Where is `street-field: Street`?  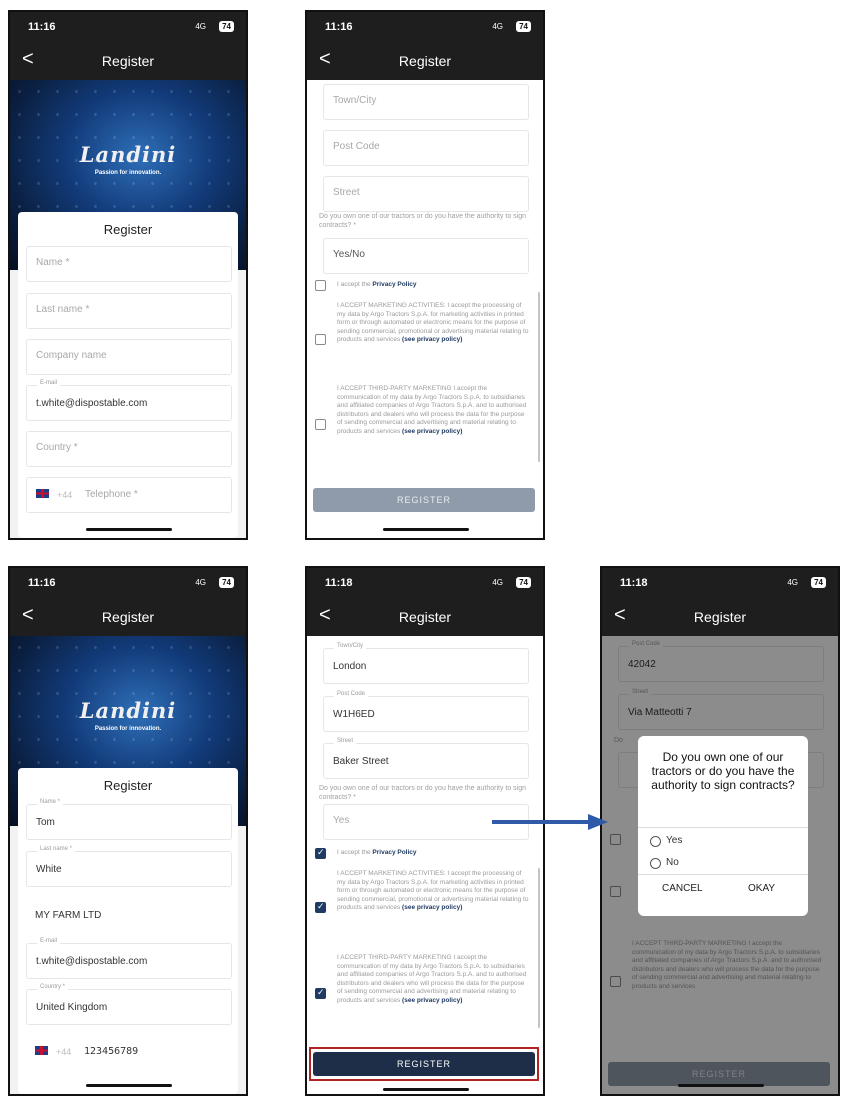 street-field: Street is located at coordinates (426, 194).